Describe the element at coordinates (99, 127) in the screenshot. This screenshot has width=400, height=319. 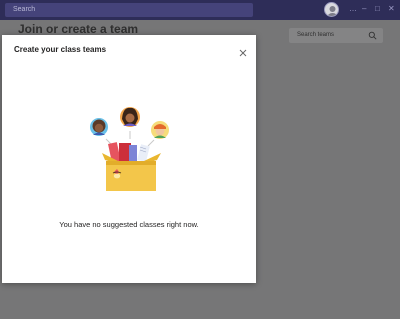
I see `student-avatar-left` at that location.